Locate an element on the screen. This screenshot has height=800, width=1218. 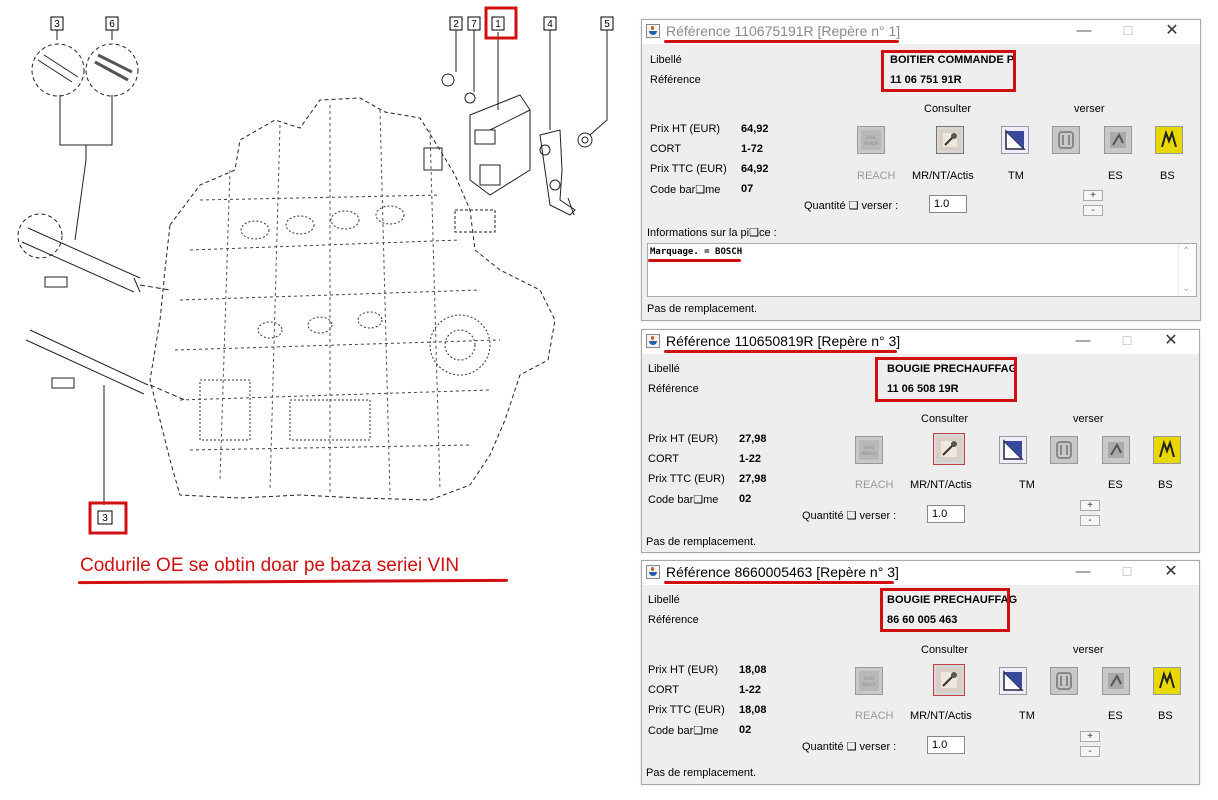
title-bar: Référence 110650819R [Repère n° 3] — ☐ ✕ is located at coordinates (920, 342).